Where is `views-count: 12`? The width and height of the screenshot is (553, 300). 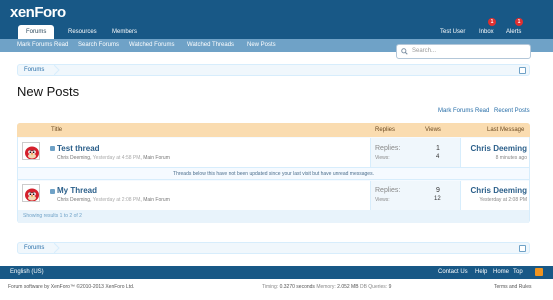 views-count: 12 is located at coordinates (437, 199).